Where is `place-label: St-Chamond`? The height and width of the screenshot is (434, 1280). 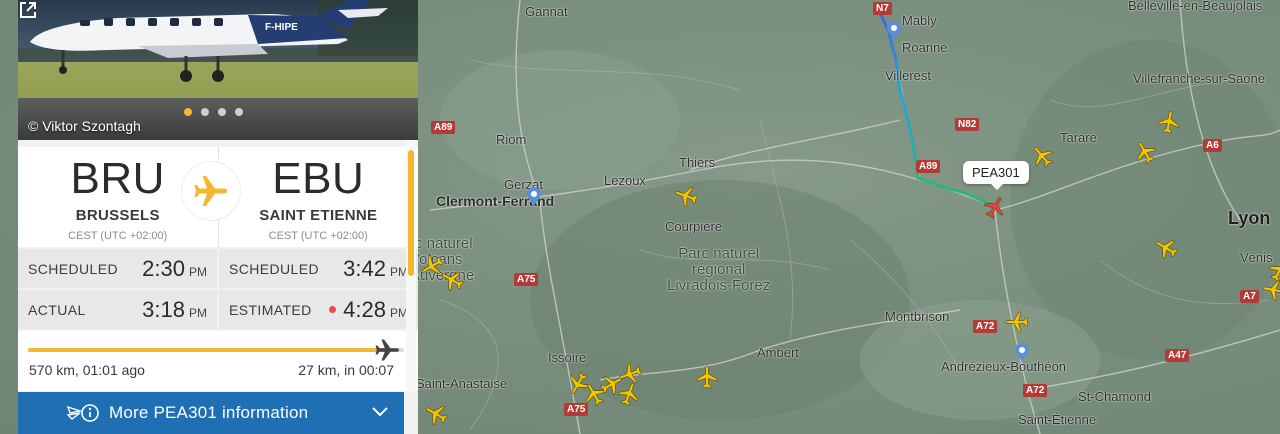
place-label: St-Chamond is located at coordinates (1114, 396).